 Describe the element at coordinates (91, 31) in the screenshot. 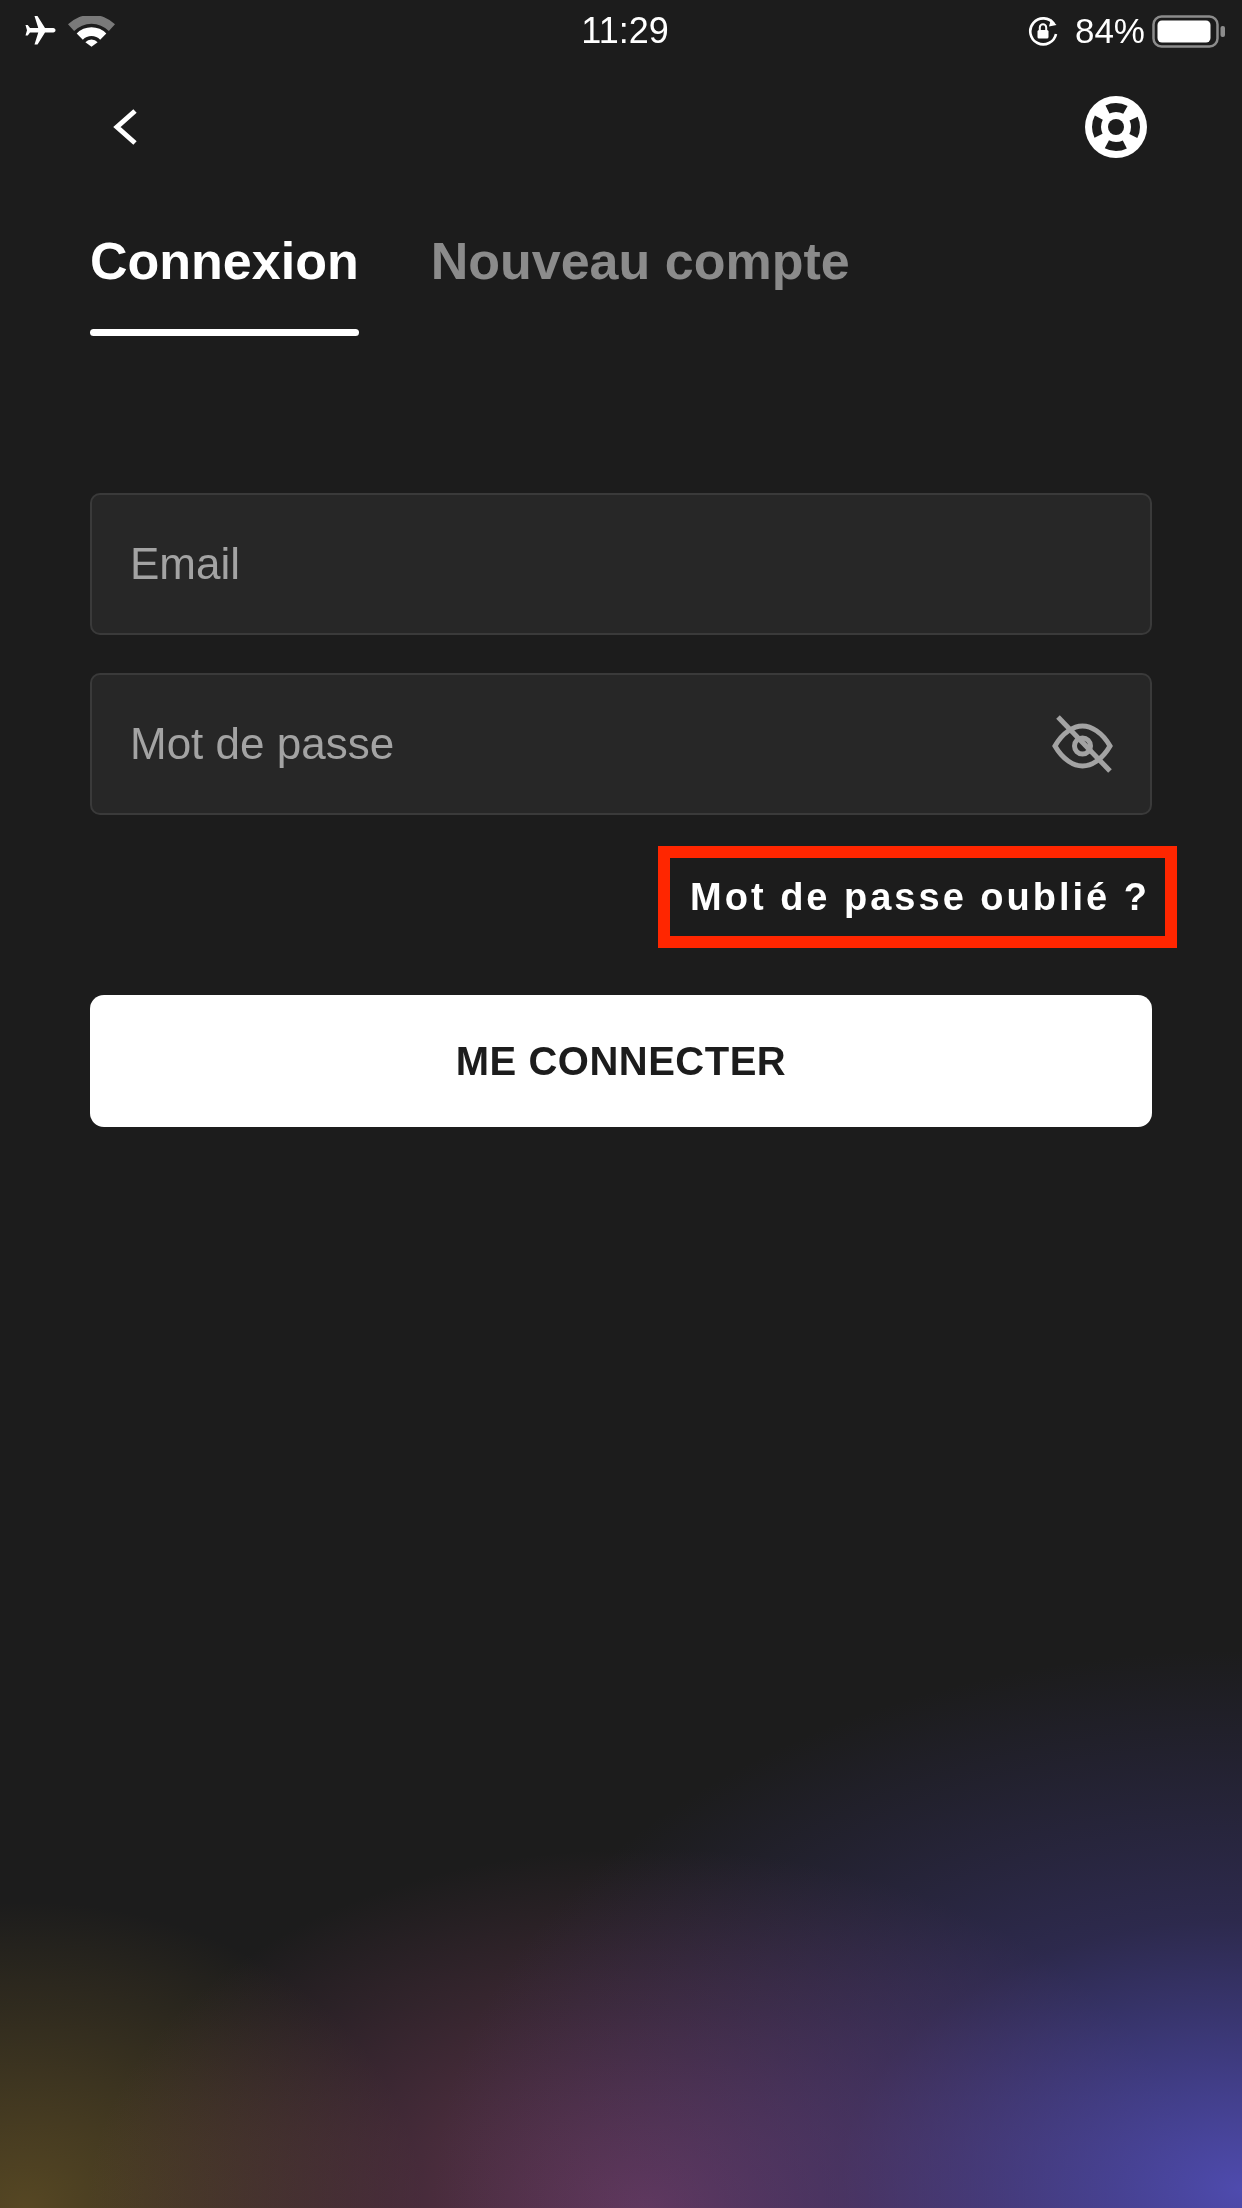

I see `wifi-icon` at that location.